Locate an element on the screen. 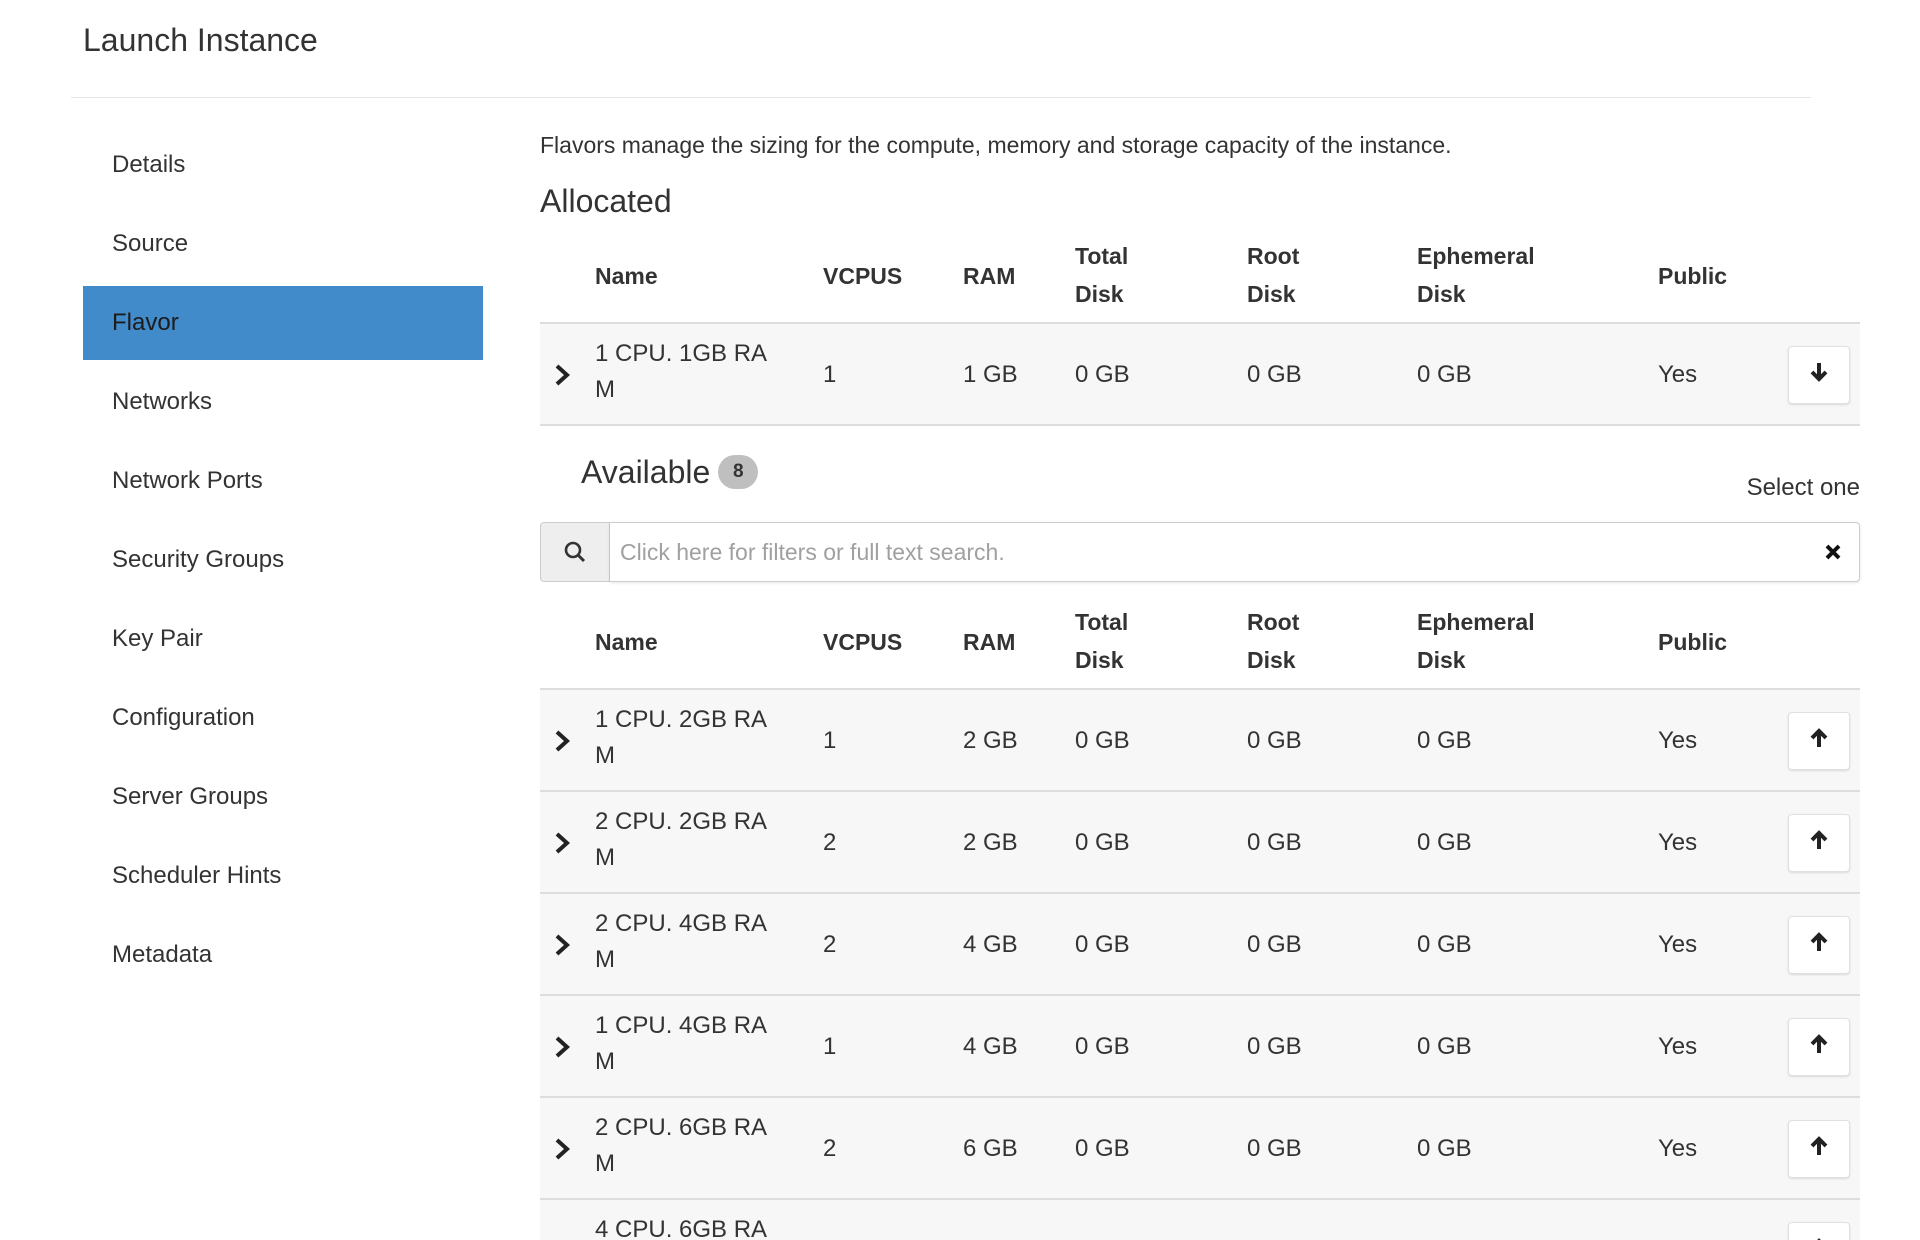 The image size is (1920, 1240). available-title: Available 8 is located at coordinates (670, 473).